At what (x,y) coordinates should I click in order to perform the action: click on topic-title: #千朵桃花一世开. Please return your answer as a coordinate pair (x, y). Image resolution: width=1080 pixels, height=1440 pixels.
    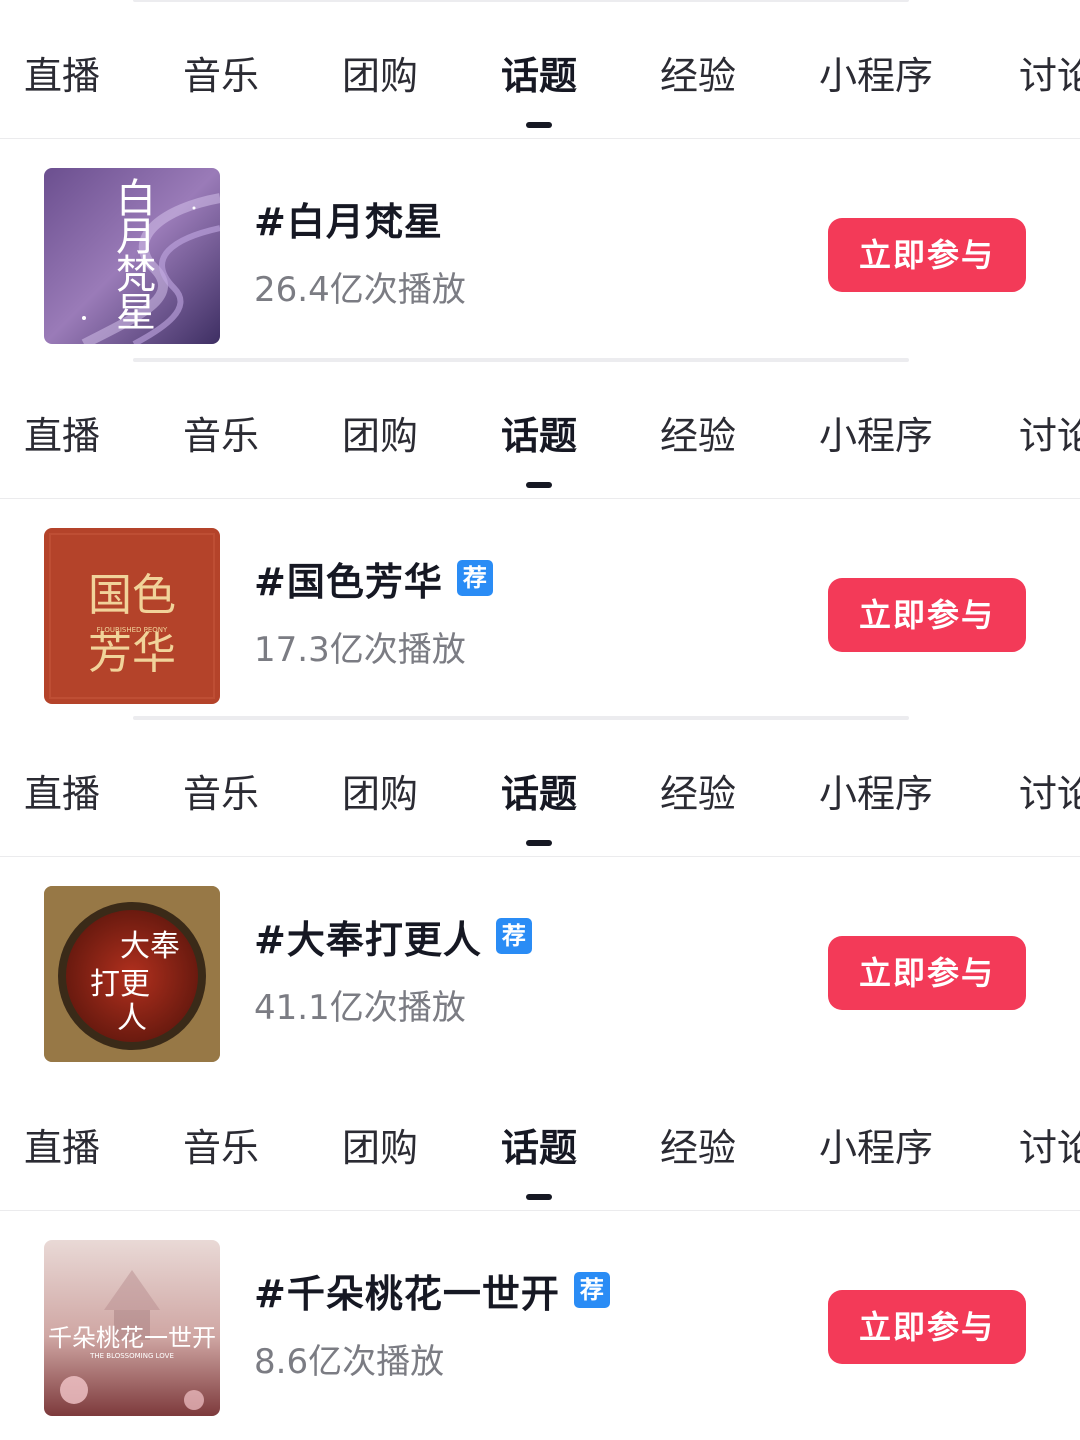
    Looking at the image, I should click on (407, 1290).